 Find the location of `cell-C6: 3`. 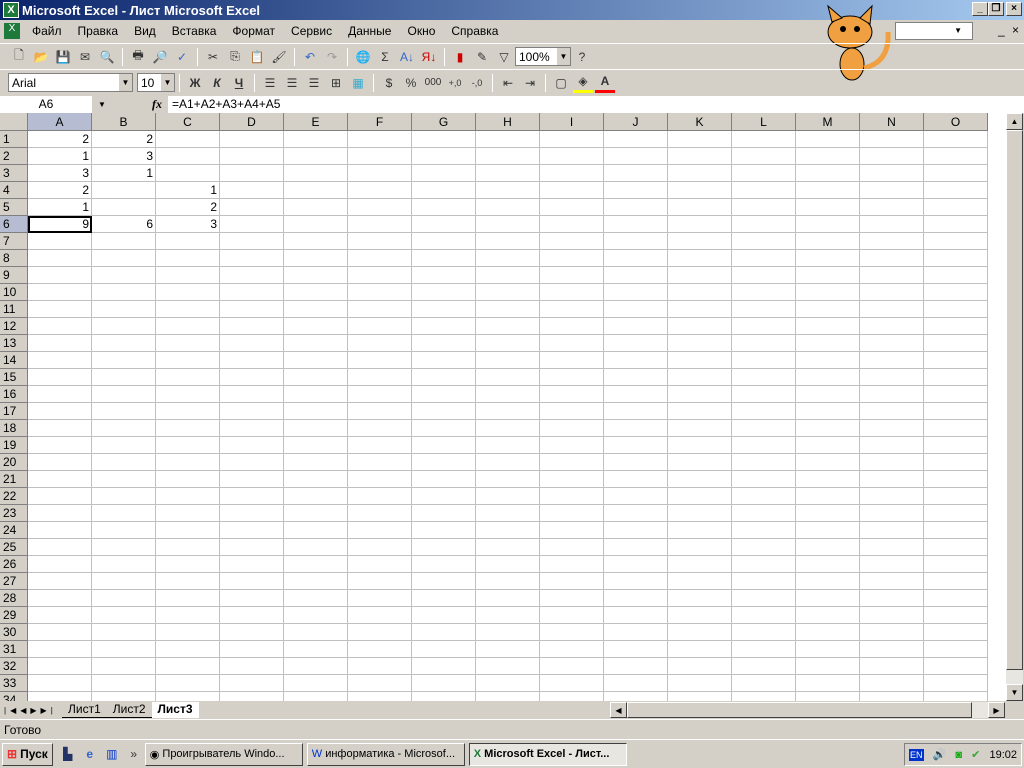

cell-C6: 3 is located at coordinates (188, 224).